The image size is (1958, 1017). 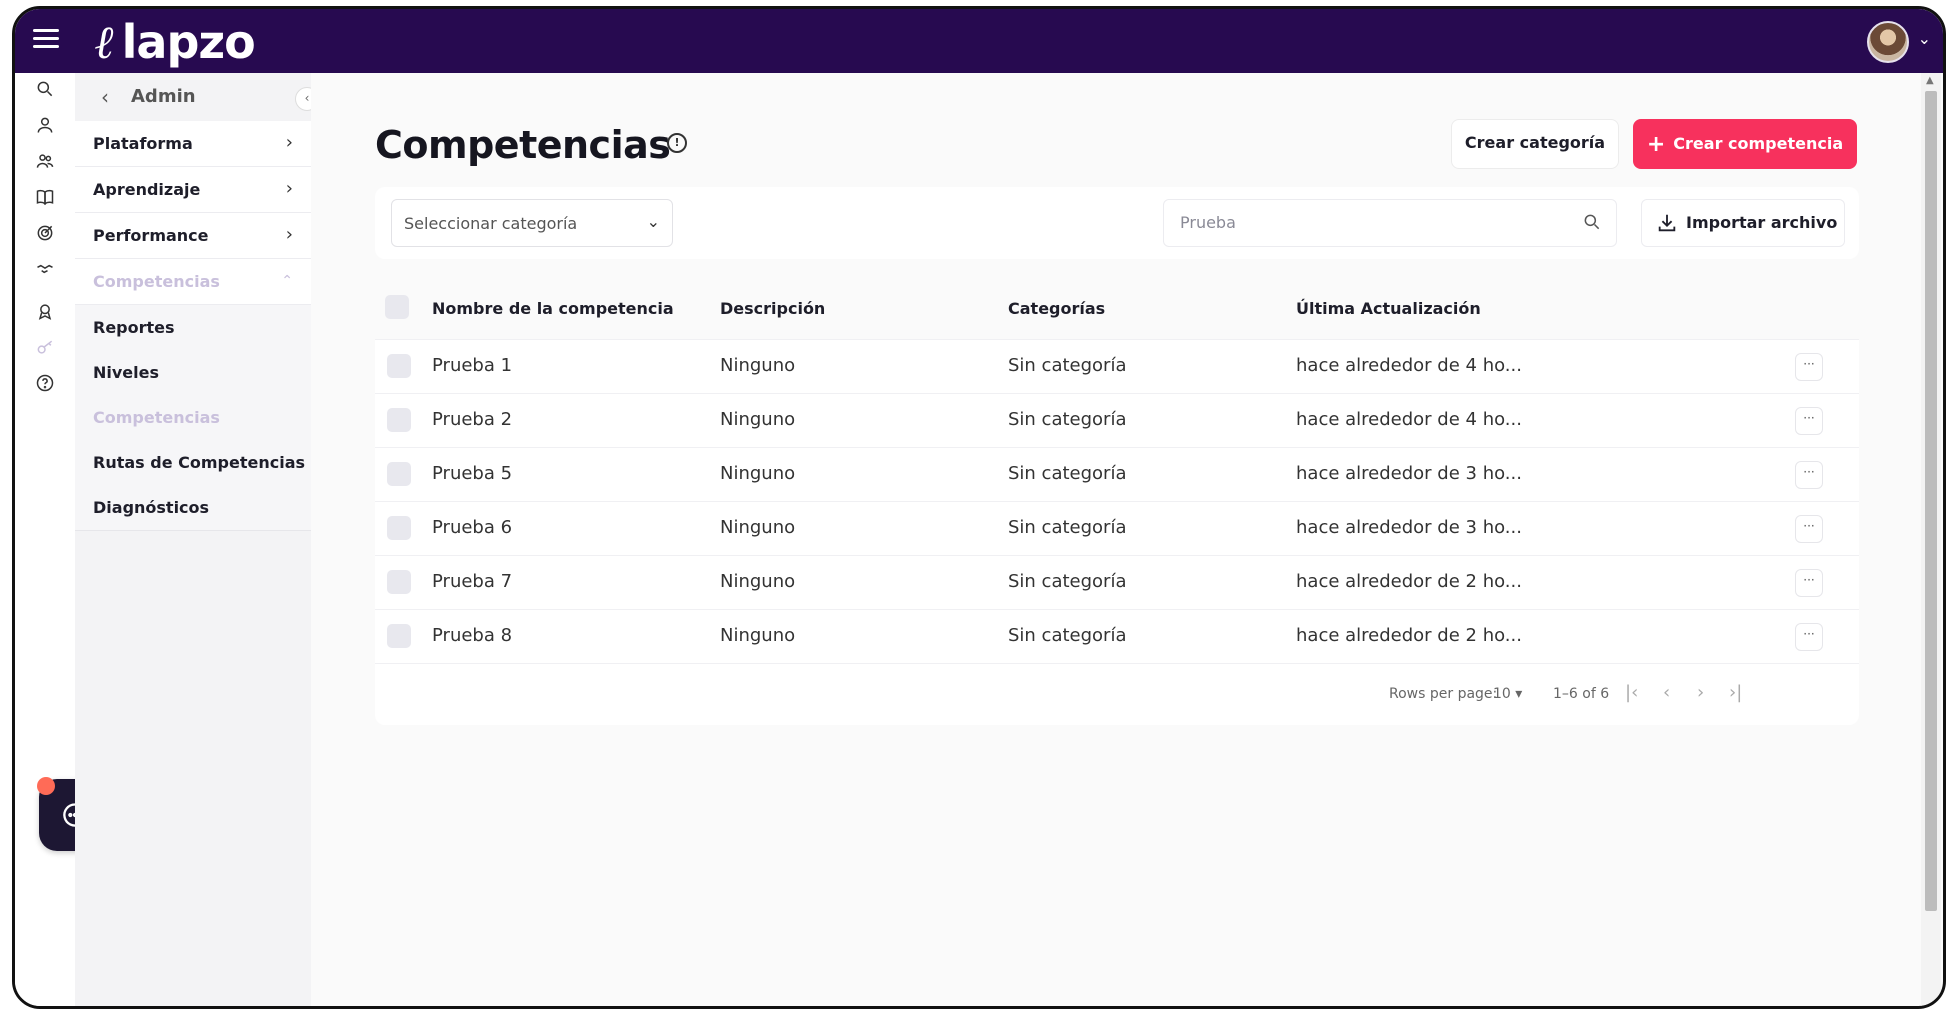 I want to click on search-box, so click(x=1390, y=223).